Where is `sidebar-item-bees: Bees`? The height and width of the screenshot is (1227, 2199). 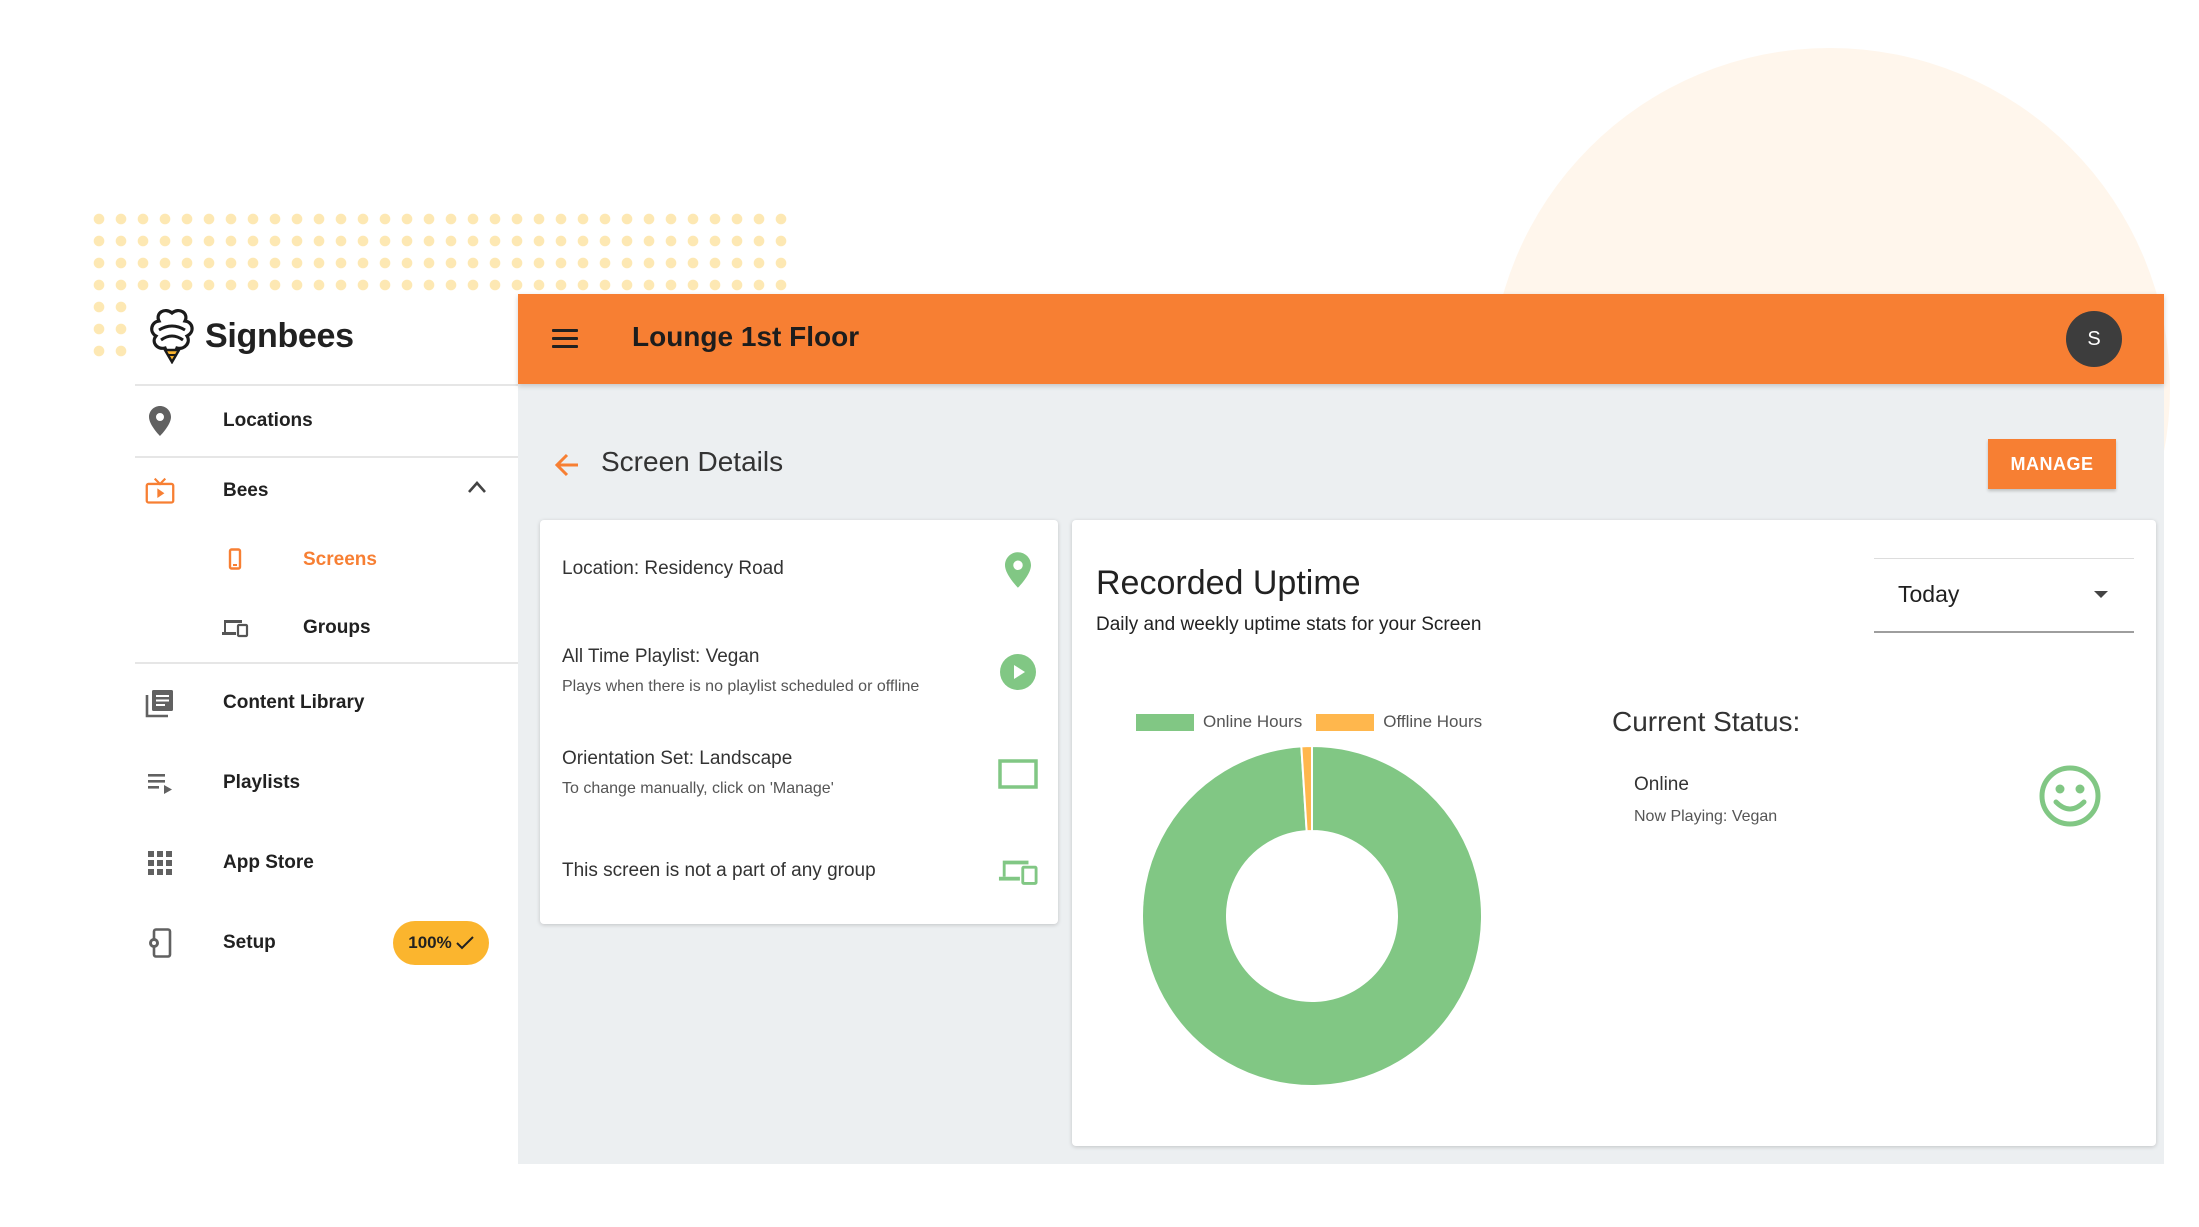 sidebar-item-bees: Bees is located at coordinates (326, 491).